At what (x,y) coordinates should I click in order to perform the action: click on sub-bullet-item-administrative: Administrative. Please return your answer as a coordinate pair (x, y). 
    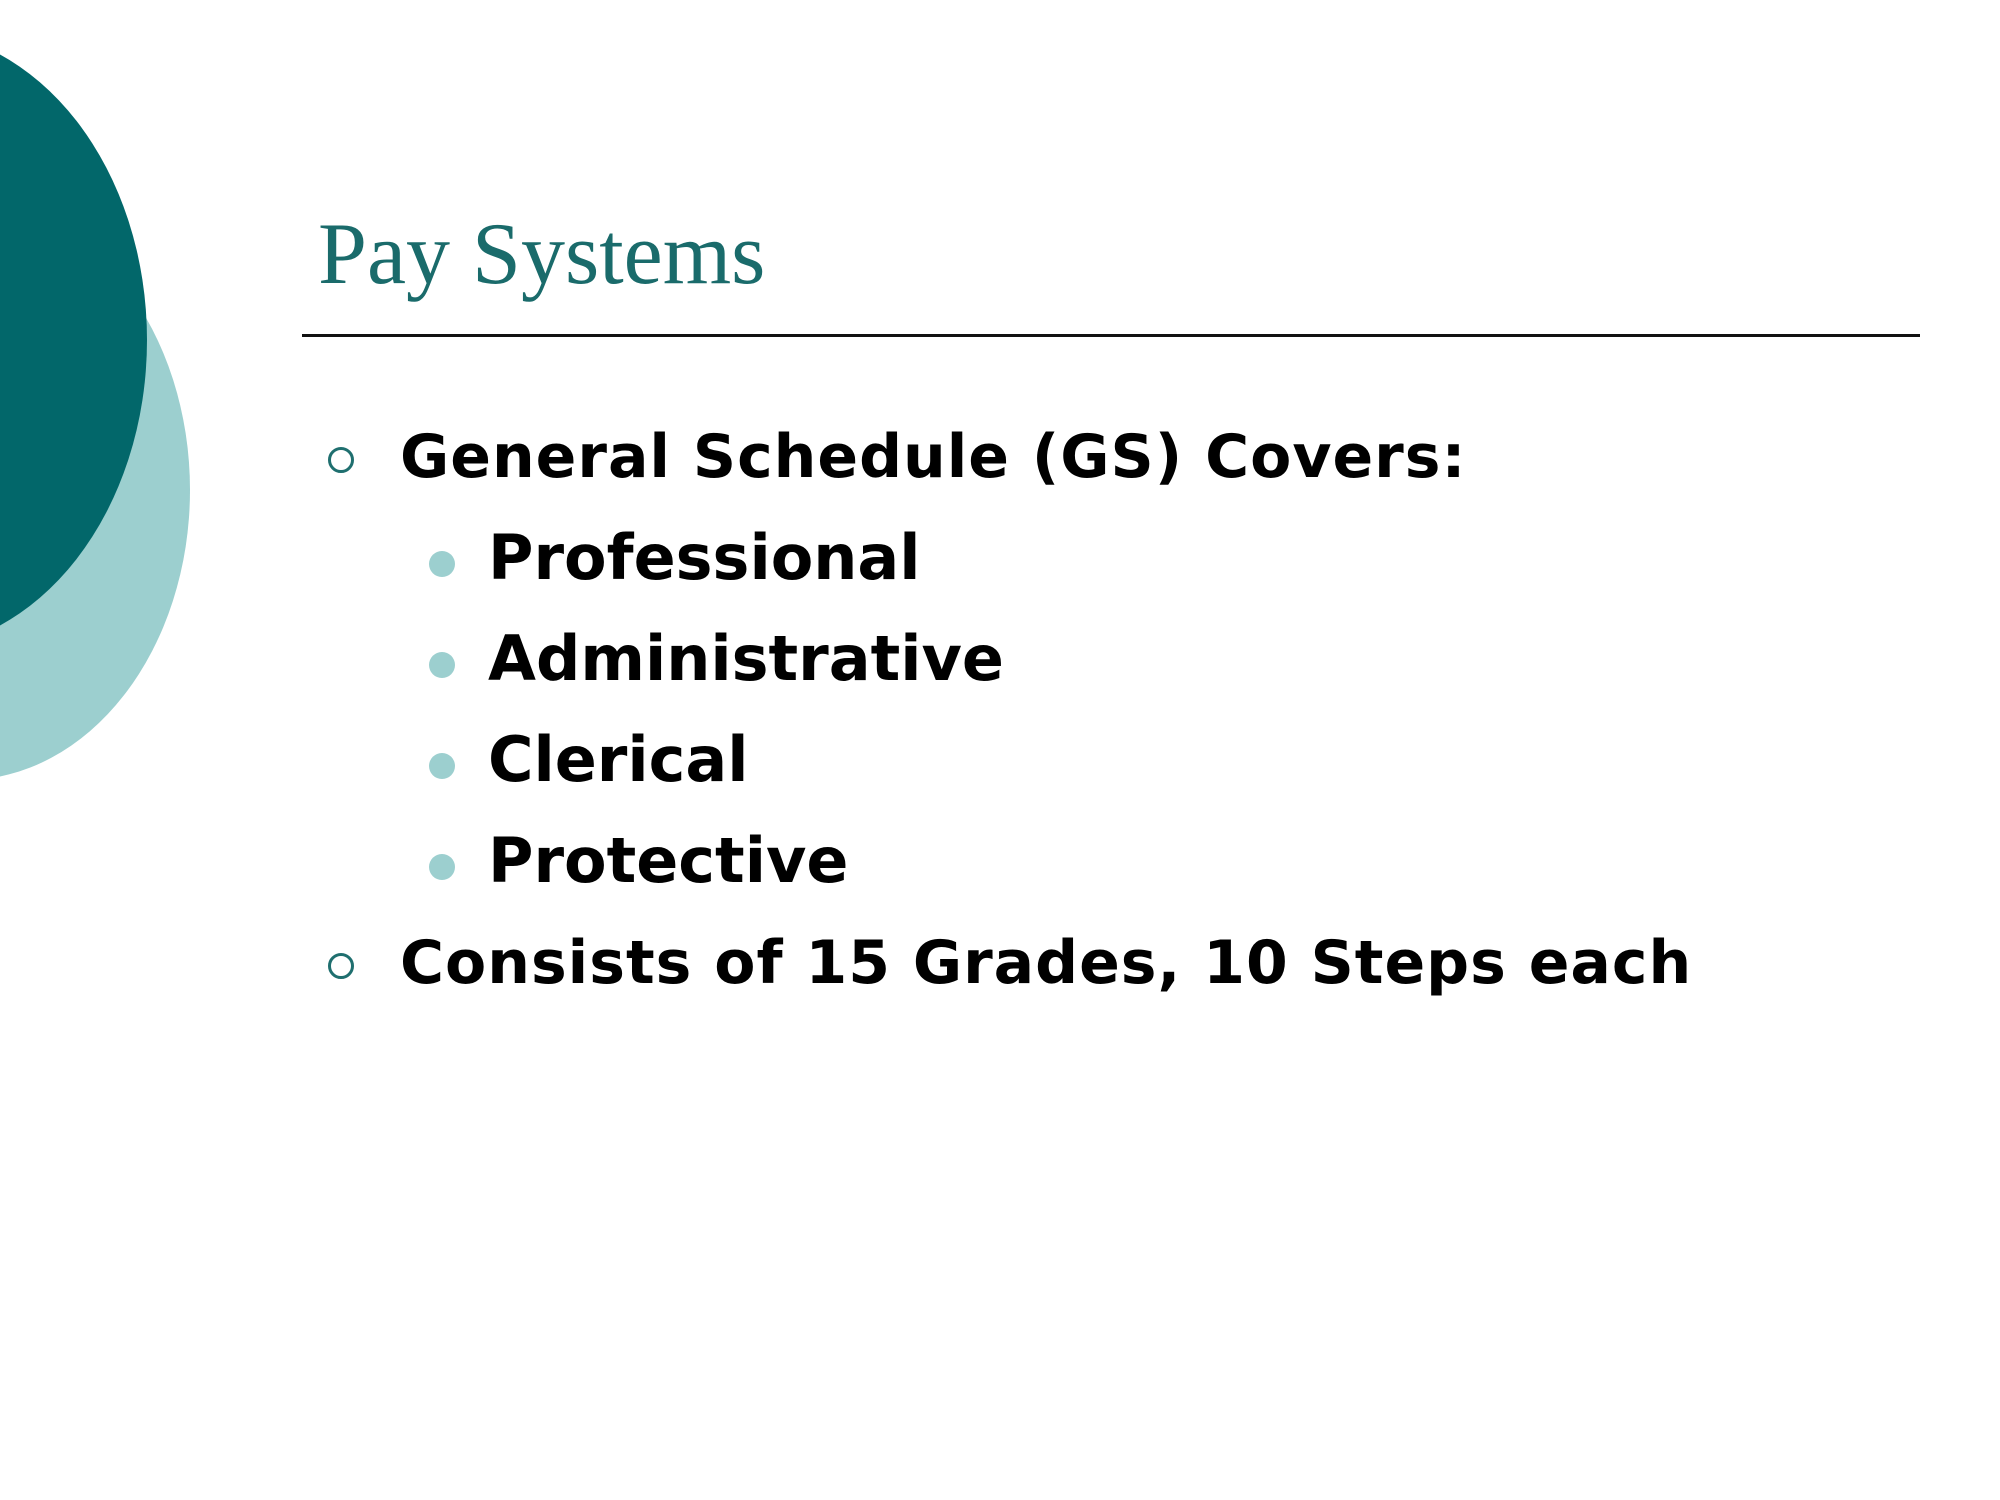
    Looking at the image, I should click on (746, 658).